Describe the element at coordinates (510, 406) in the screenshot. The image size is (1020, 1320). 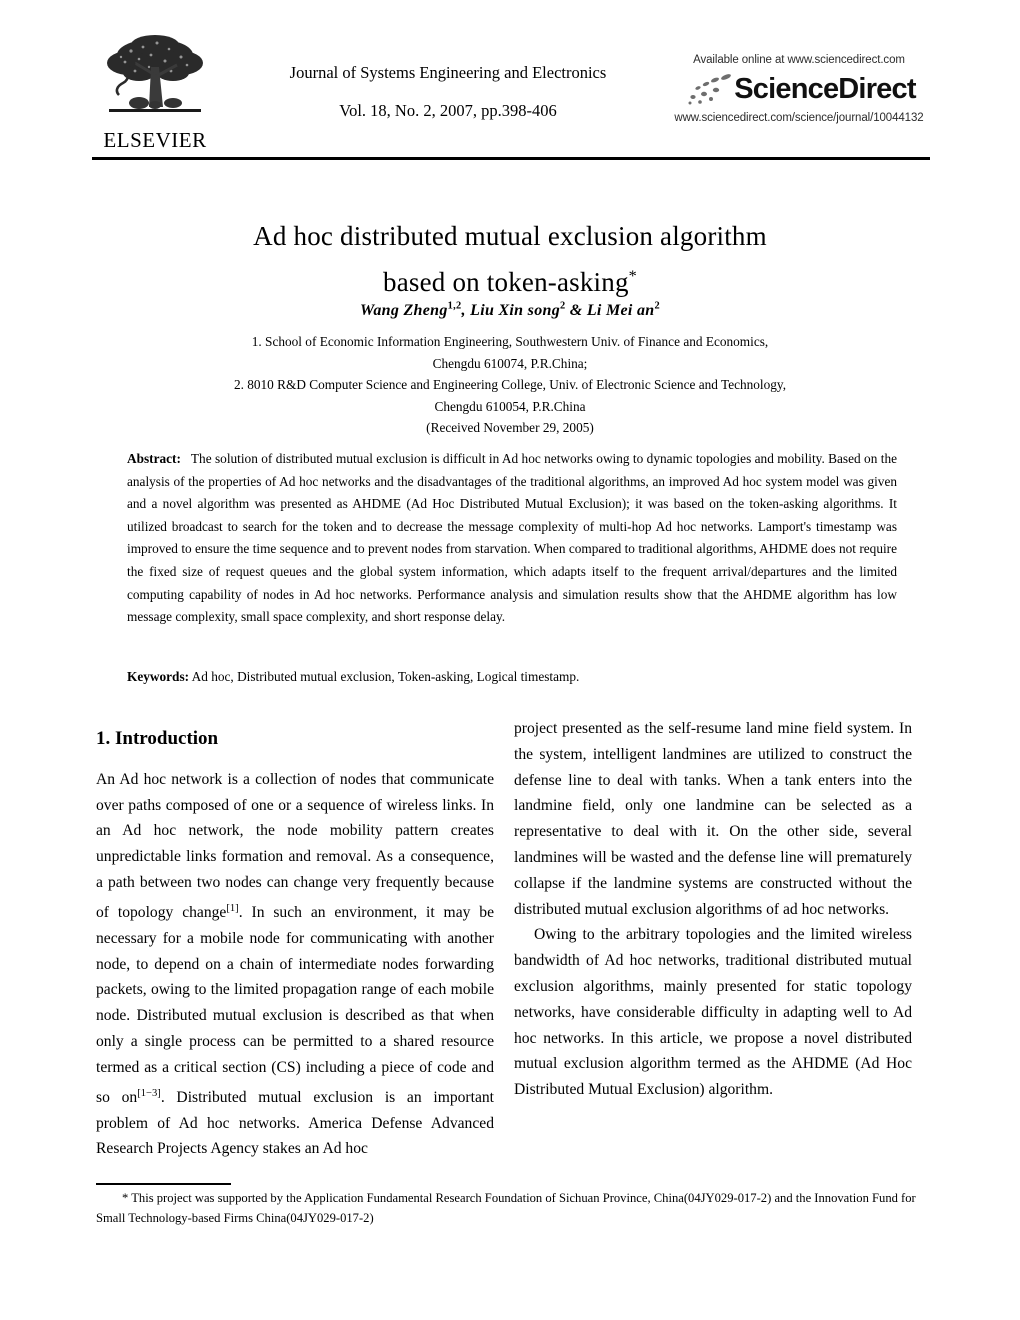
I see `affiliation-2-line-2: Chengdu 610054, P.R.China` at that location.